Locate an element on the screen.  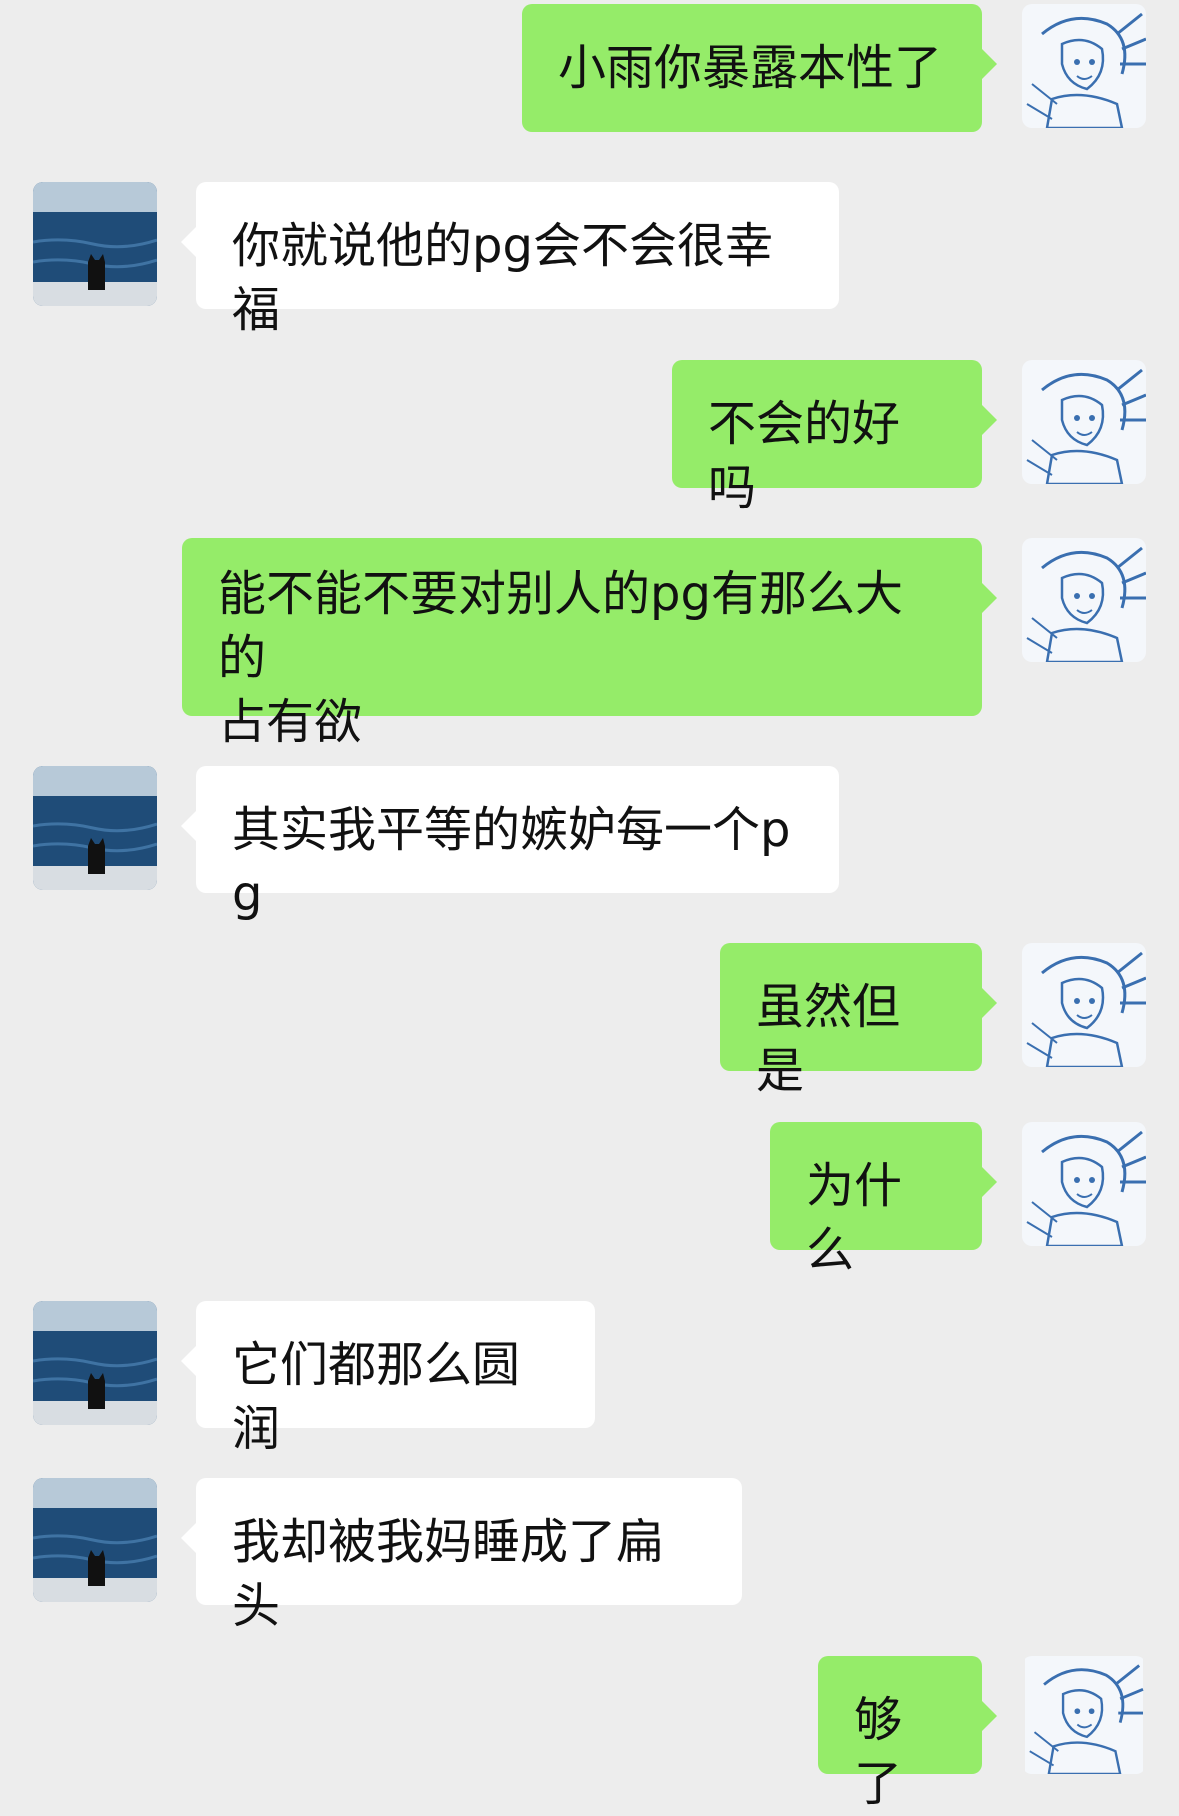
message-bubble: 能不能不要对别人的pg有那么大的 占有欲 is located at coordinates (589, 644).